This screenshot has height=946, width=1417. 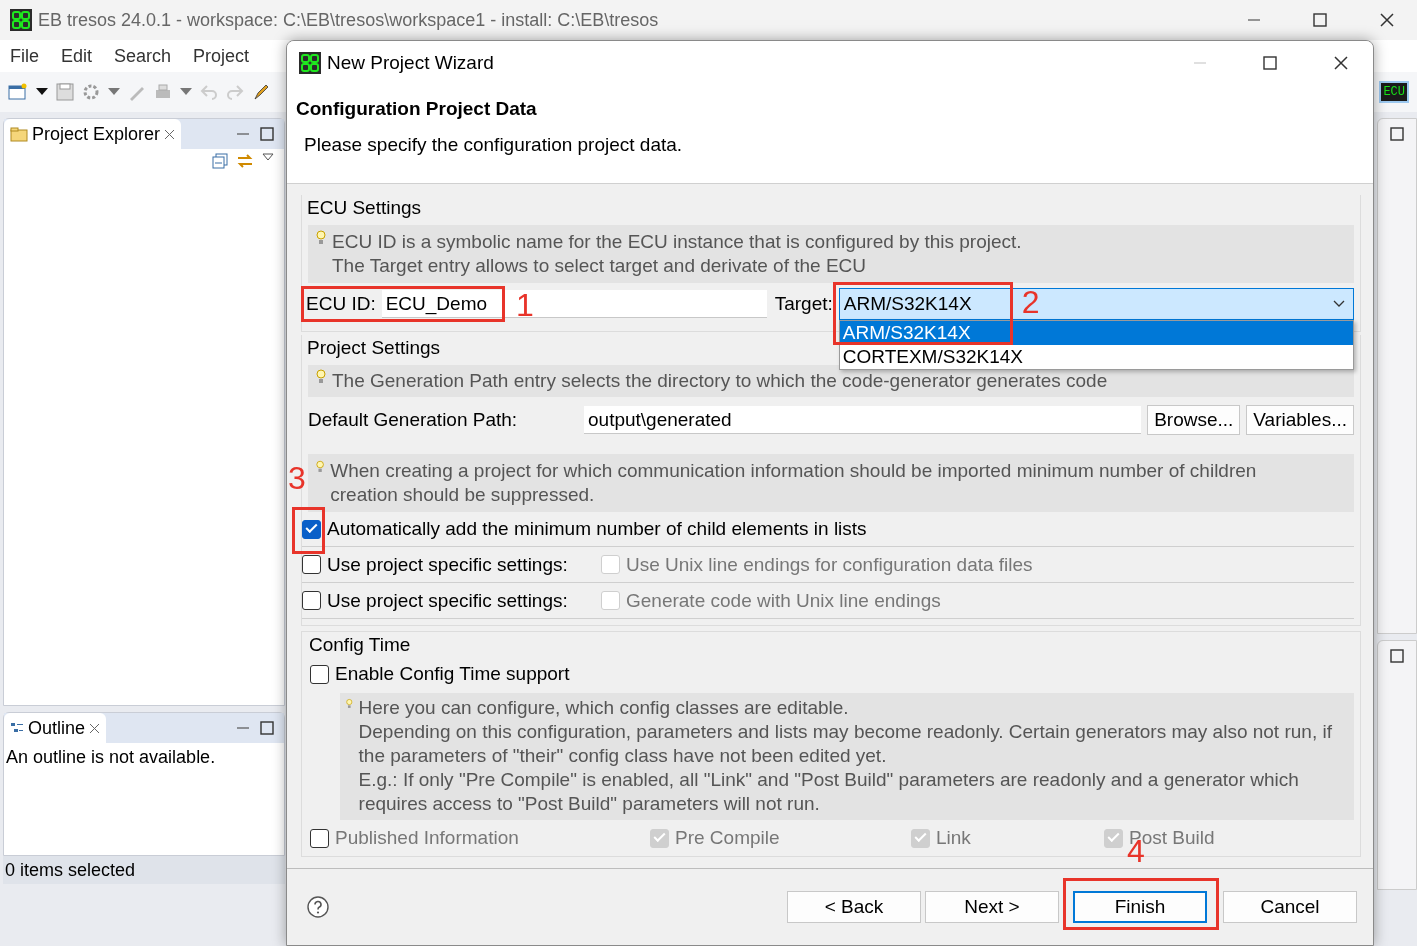 I want to click on folder-icon, so click(x=19, y=134).